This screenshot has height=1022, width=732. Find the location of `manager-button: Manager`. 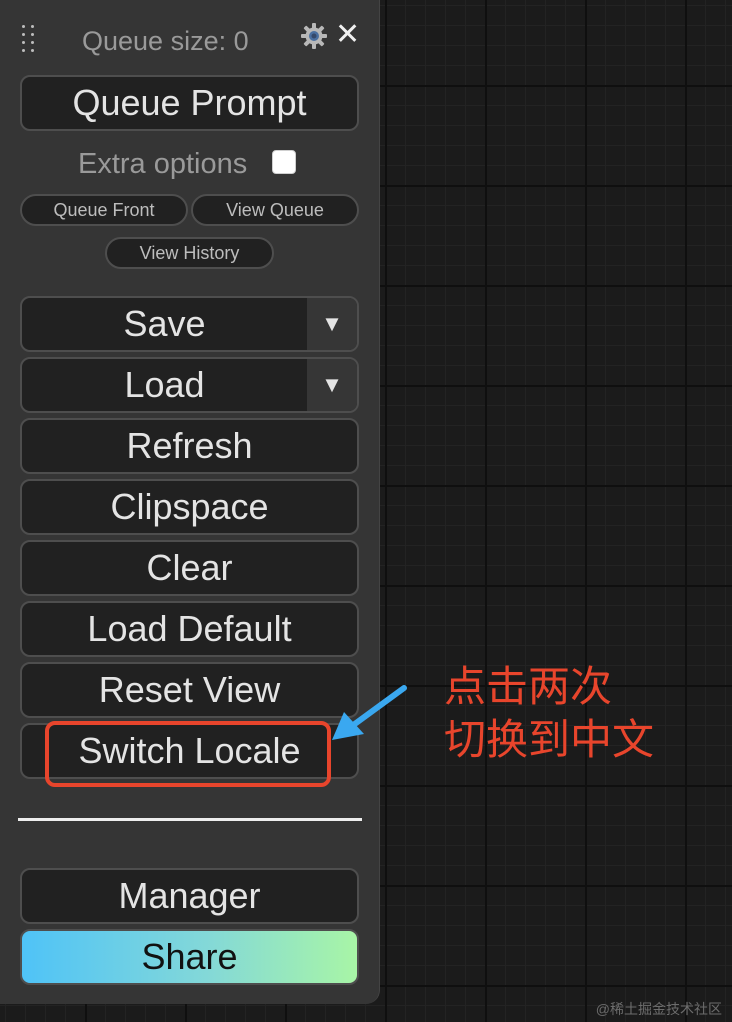

manager-button: Manager is located at coordinates (189, 896).